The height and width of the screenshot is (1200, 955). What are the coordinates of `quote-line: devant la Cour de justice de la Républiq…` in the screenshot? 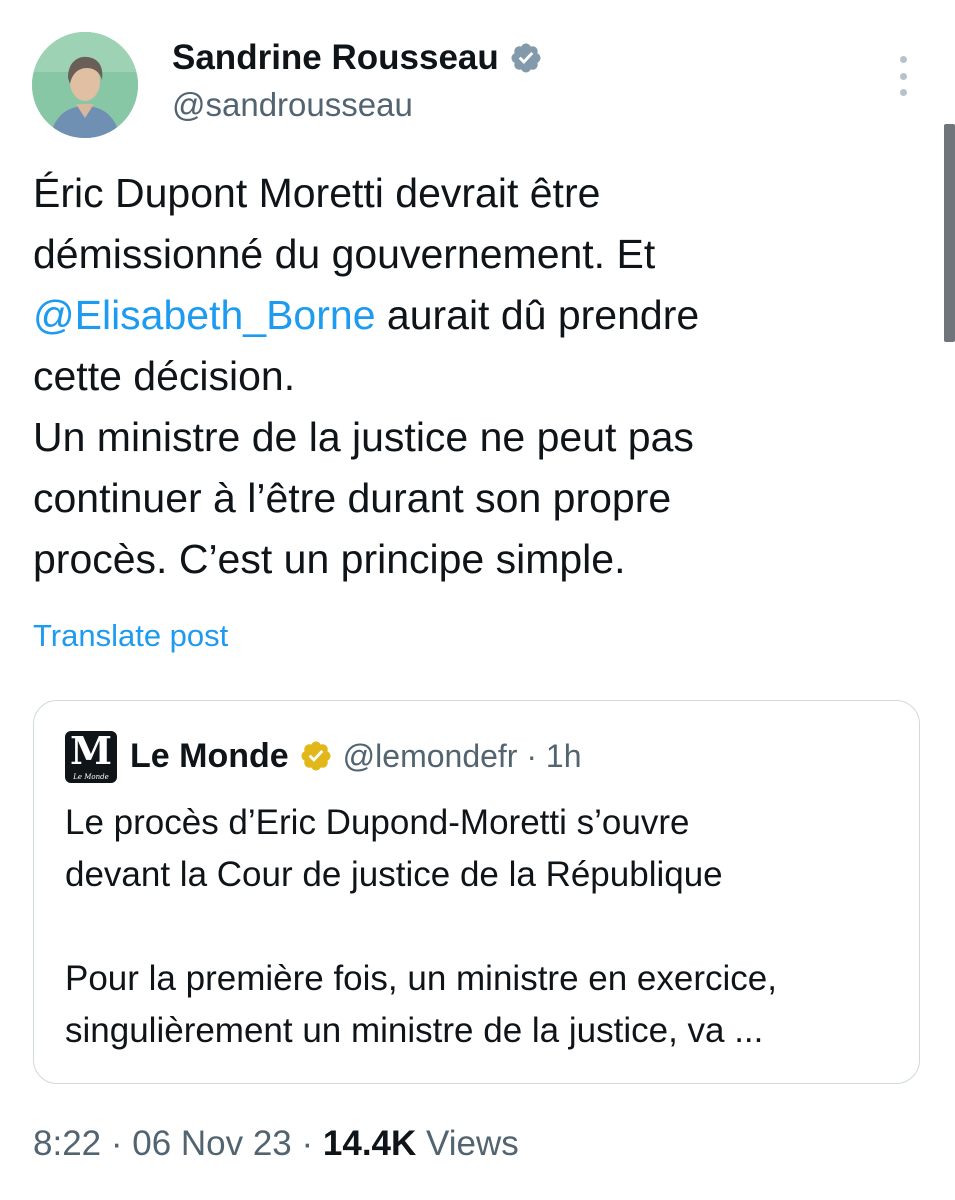 It's located at (394, 874).